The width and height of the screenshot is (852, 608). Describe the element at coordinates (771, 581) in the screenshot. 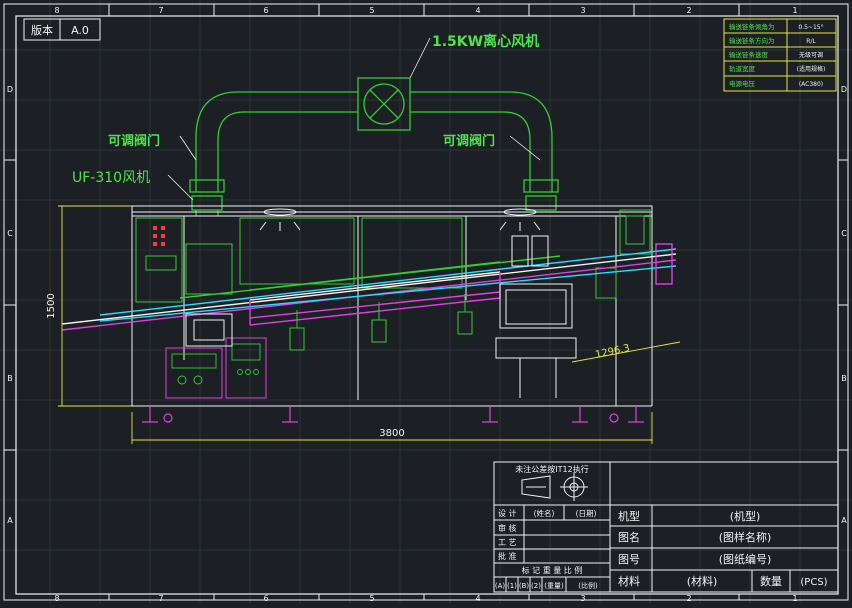

I see `quantity-label: 数量` at that location.